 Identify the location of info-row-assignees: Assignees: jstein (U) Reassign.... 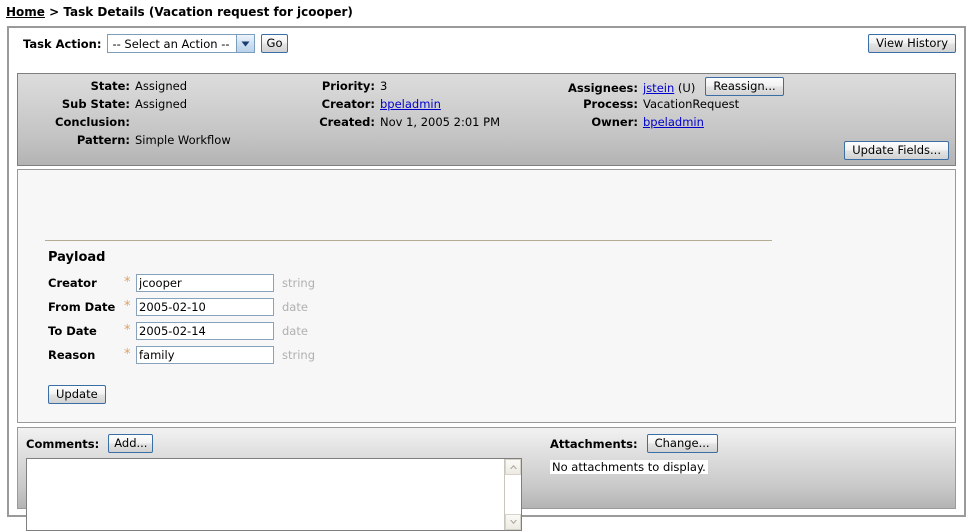
(751, 87).